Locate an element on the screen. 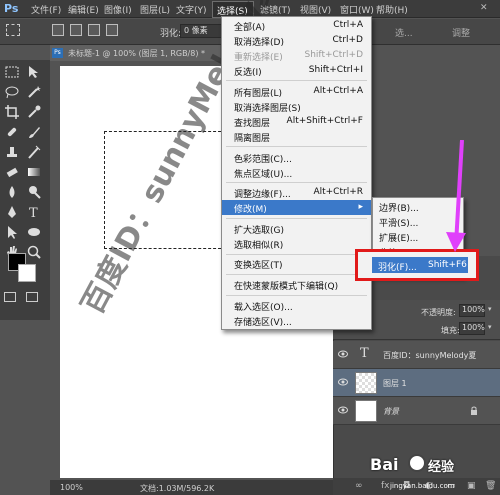 This screenshot has width=500, height=495. options-adjust-label: 调整 is located at coordinates (461, 34).